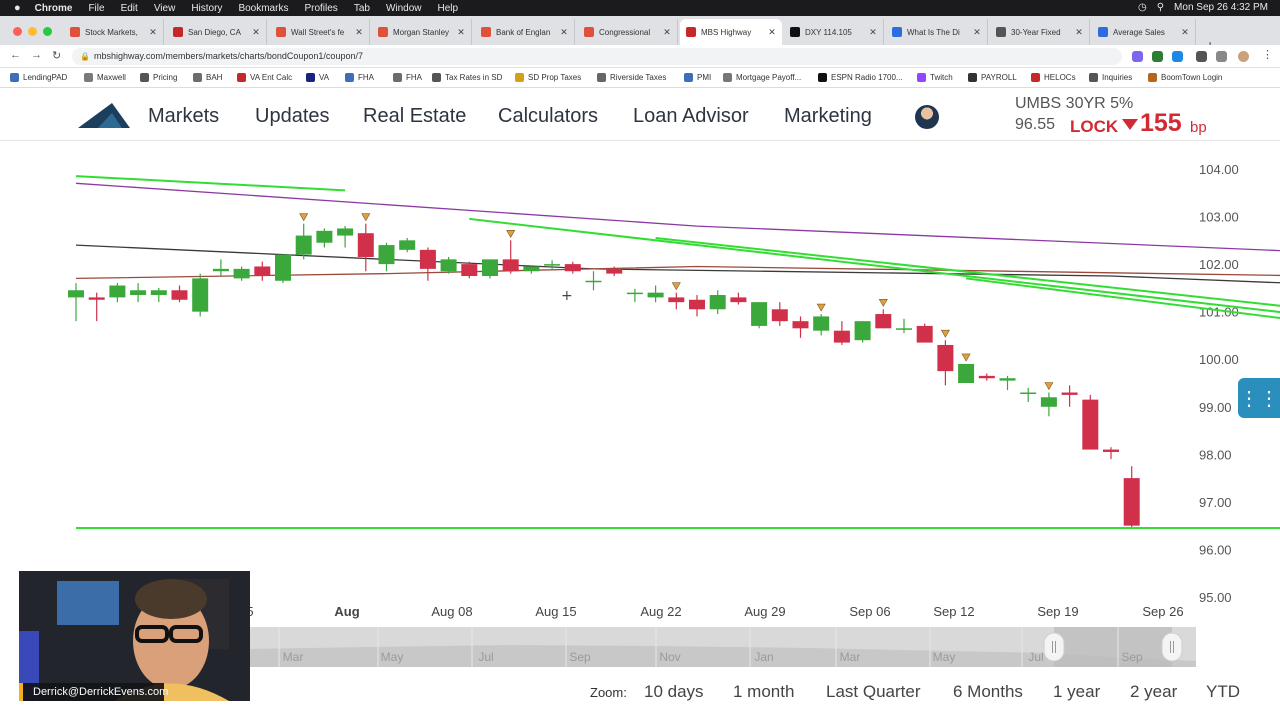 This screenshot has height=720, width=1280. Describe the element at coordinates (1040, 32) in the screenshot. I see `browser-tab: 30-Year Fixed ✕` at that location.